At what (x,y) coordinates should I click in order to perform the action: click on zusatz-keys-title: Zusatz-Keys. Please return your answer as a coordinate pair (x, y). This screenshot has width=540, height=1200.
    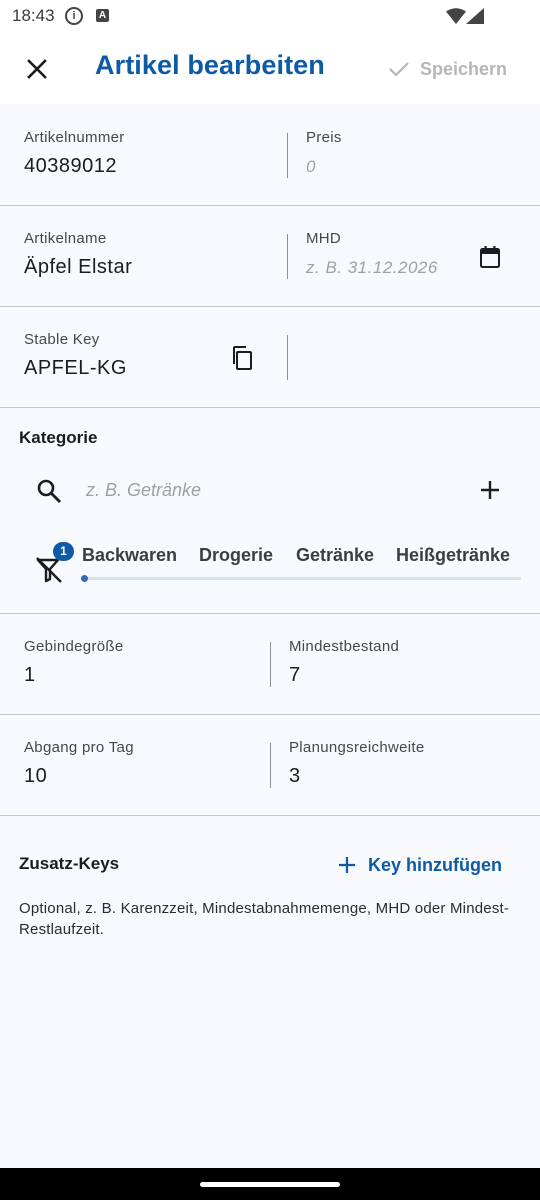
    Looking at the image, I should click on (69, 863).